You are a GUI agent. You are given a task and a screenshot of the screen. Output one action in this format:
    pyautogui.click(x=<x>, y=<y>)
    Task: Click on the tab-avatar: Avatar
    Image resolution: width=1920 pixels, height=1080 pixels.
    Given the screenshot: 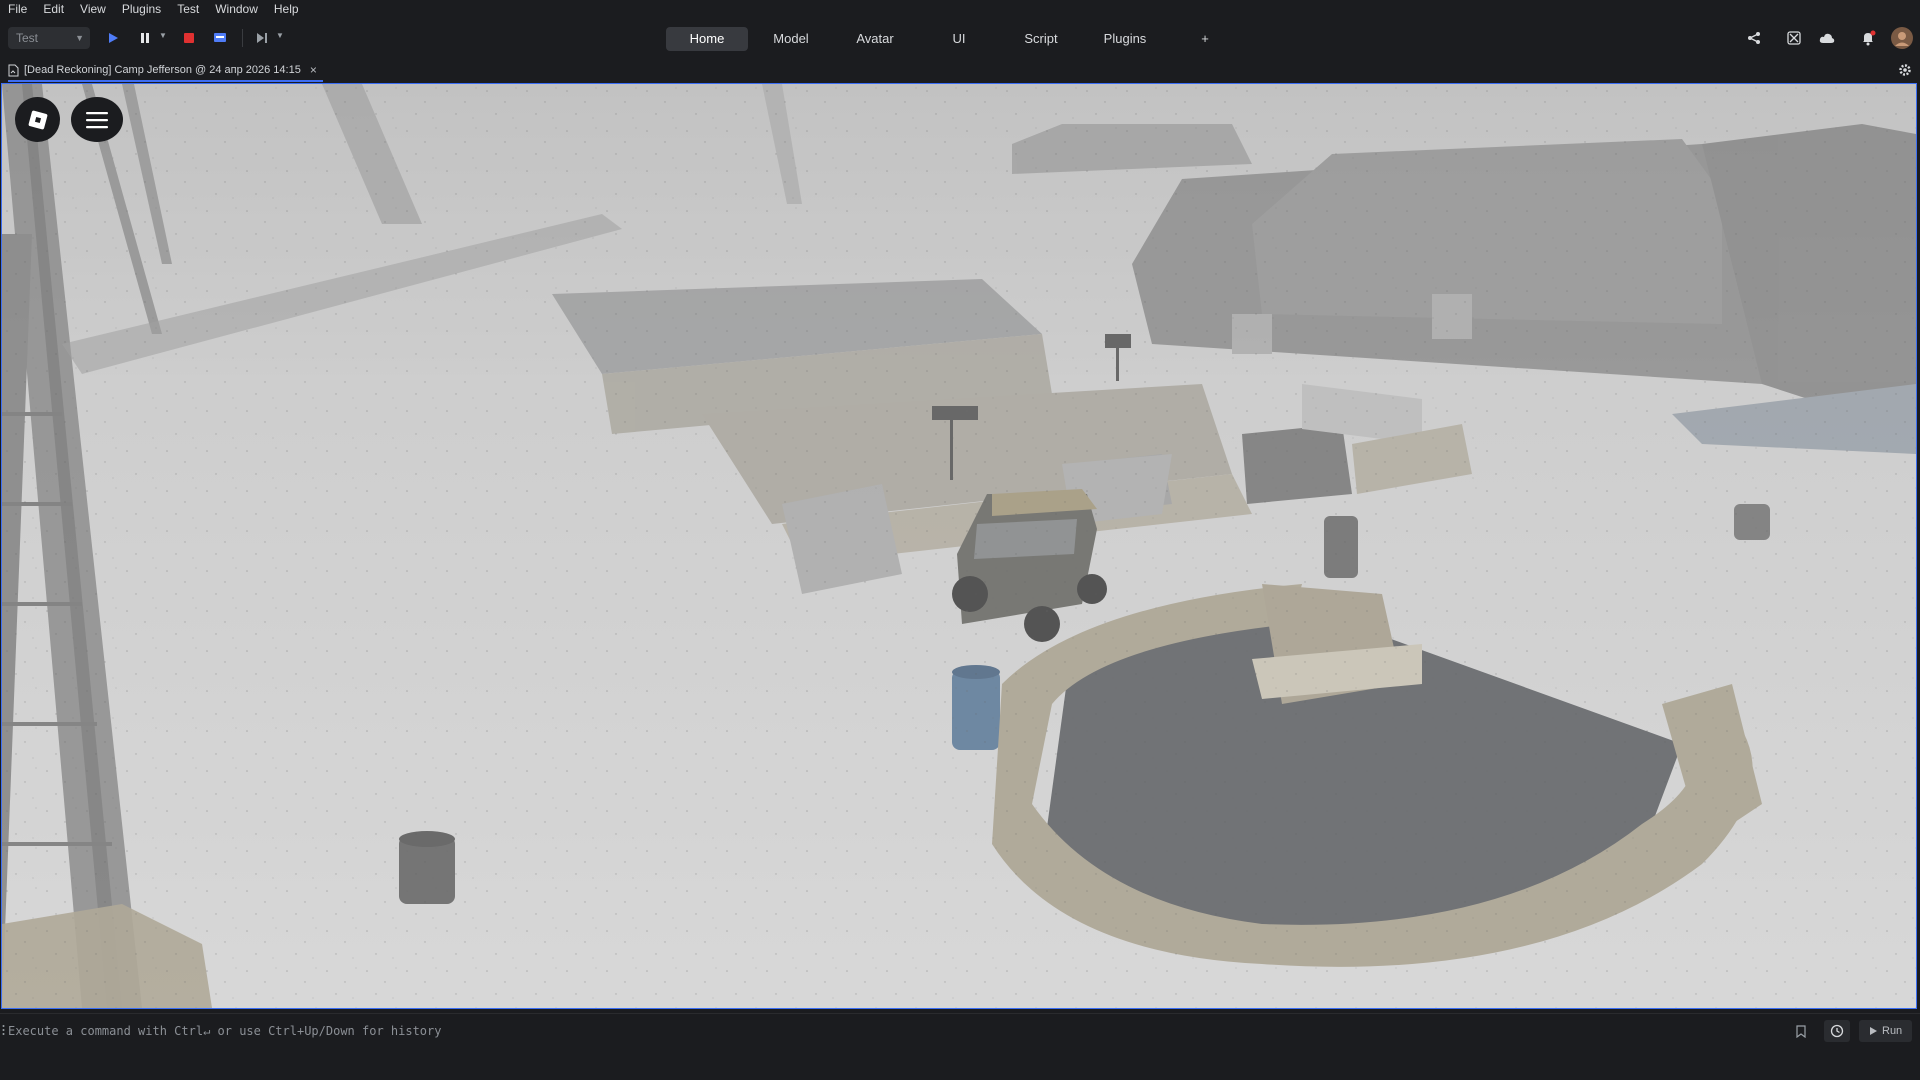 What is the action you would take?
    pyautogui.click(x=875, y=39)
    